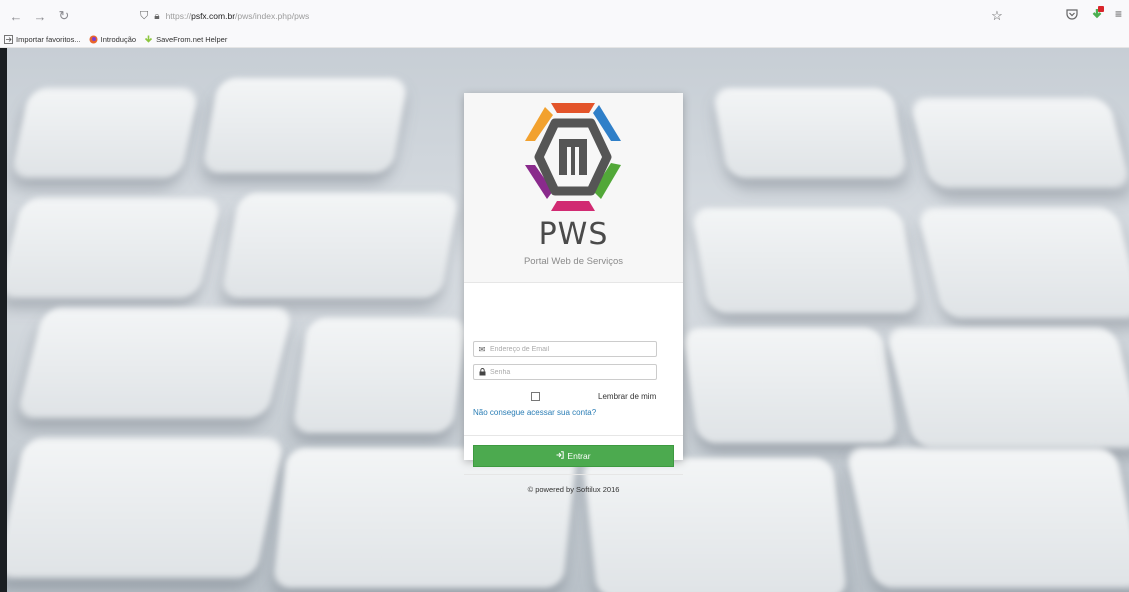  What do you see at coordinates (535, 396) in the screenshot?
I see `remember-me-checkbox` at bounding box center [535, 396].